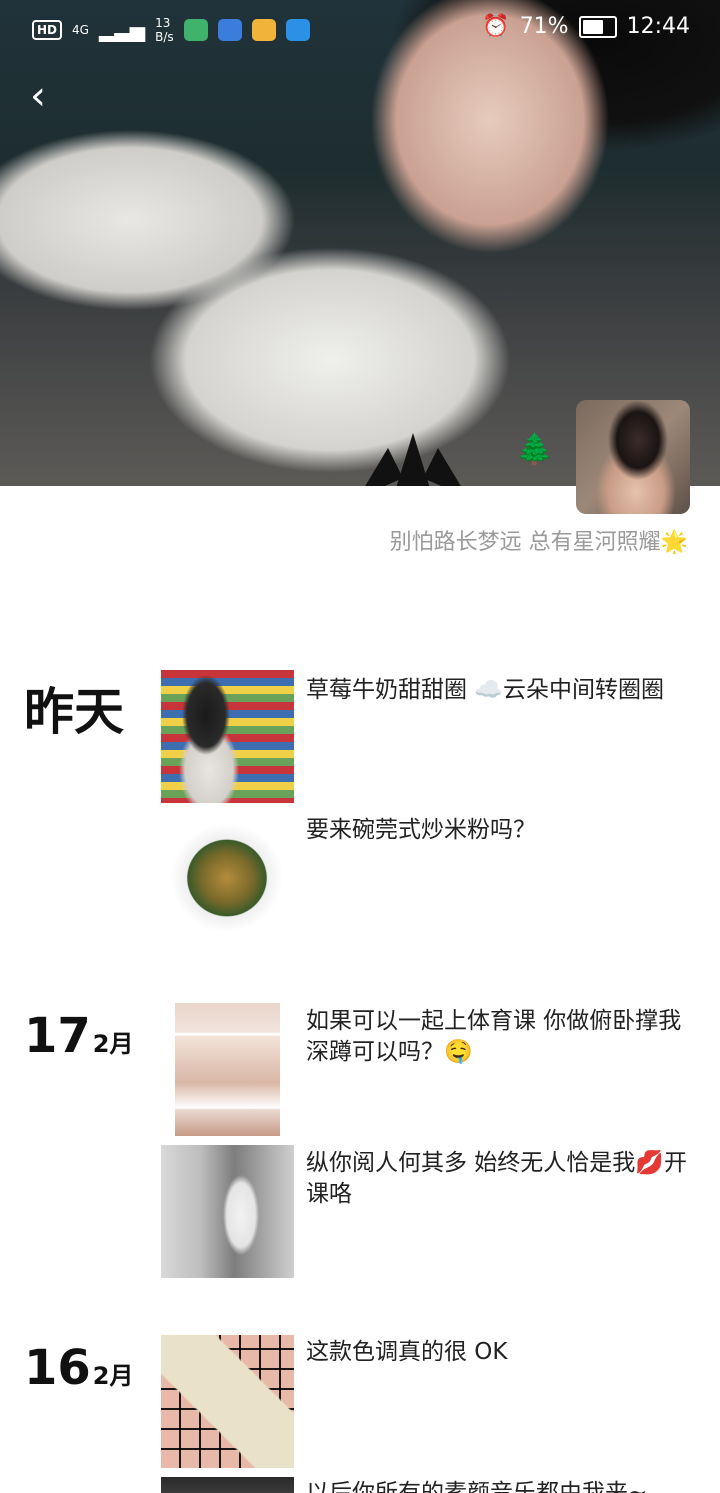 Image resolution: width=720 pixels, height=1493 pixels. I want to click on net-speed-value: 13, so click(163, 23).